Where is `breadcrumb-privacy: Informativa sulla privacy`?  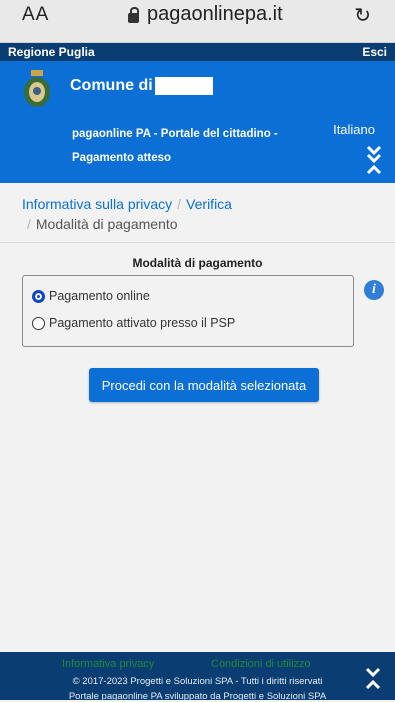
breadcrumb-privacy: Informativa sulla privacy is located at coordinates (97, 204).